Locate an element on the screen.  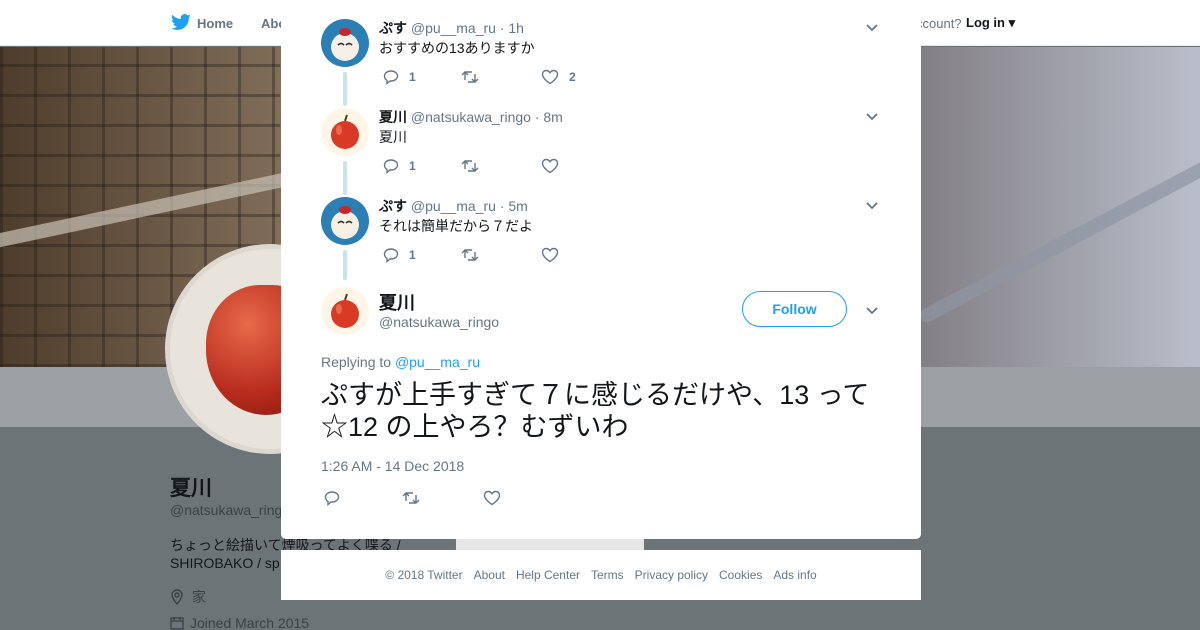
footer-link-terms: Terms is located at coordinates (607, 575).